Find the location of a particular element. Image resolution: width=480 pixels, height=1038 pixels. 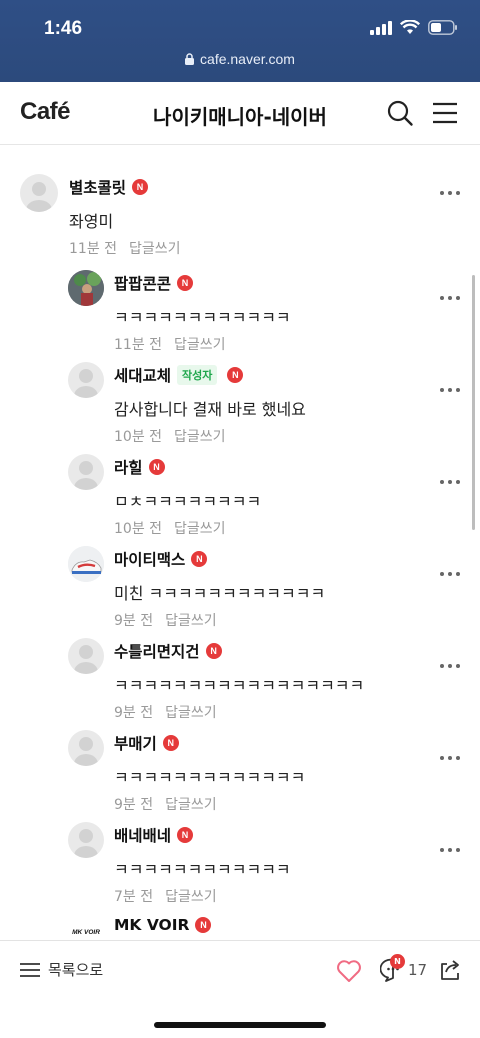

status-bar: 1:46 cafe.naver.com is located at coordinates (240, 41).